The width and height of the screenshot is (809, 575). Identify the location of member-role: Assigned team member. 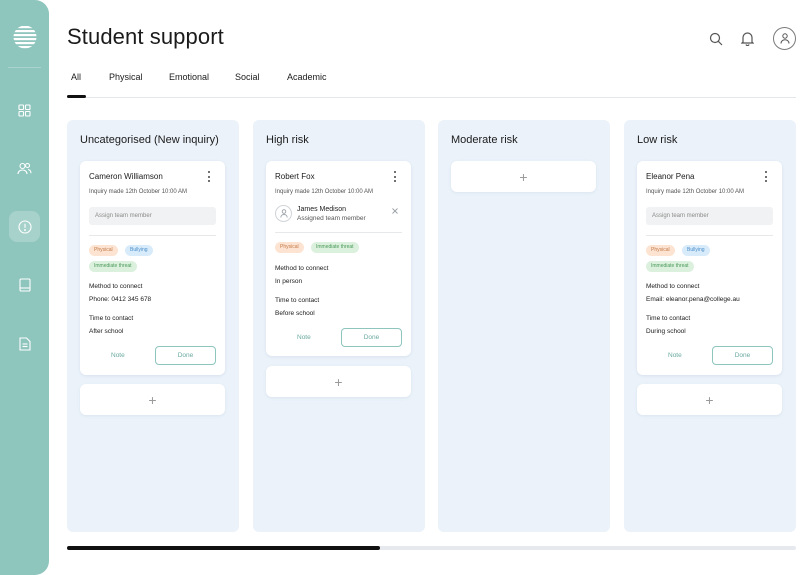
(331, 218).